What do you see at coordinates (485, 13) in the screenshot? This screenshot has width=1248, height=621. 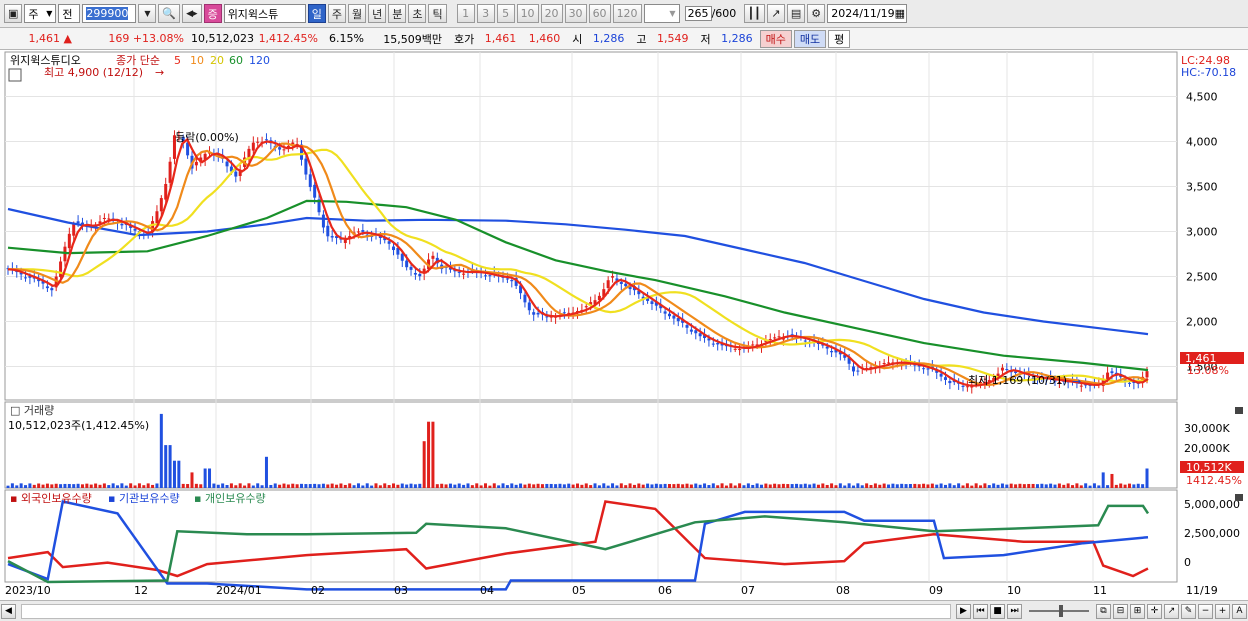 I see `interval-3-button: 3` at bounding box center [485, 13].